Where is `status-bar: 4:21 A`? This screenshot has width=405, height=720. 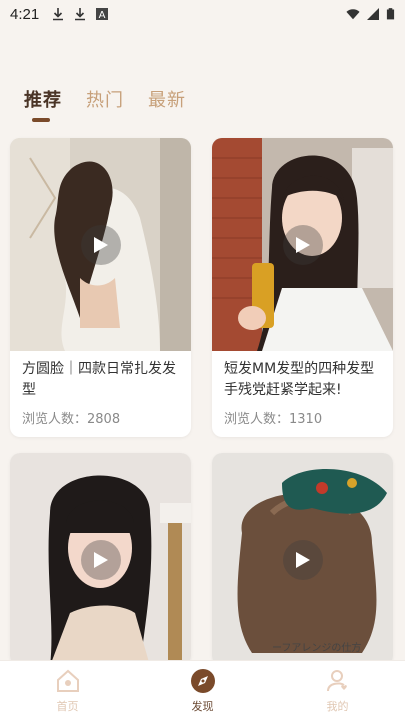 status-bar: 4:21 A is located at coordinates (202, 14).